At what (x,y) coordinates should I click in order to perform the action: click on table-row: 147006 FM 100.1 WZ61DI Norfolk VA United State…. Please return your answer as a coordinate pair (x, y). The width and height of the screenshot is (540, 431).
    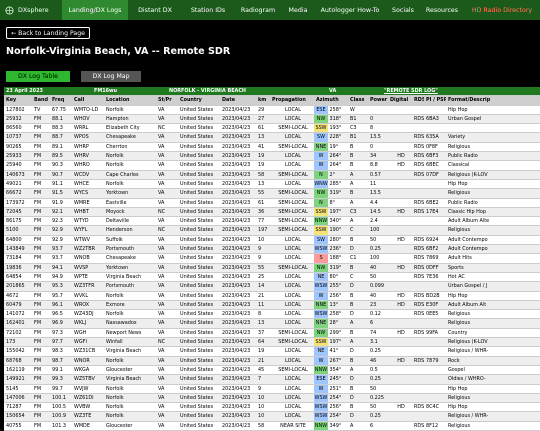
    Looking at the image, I should click on (272, 398).